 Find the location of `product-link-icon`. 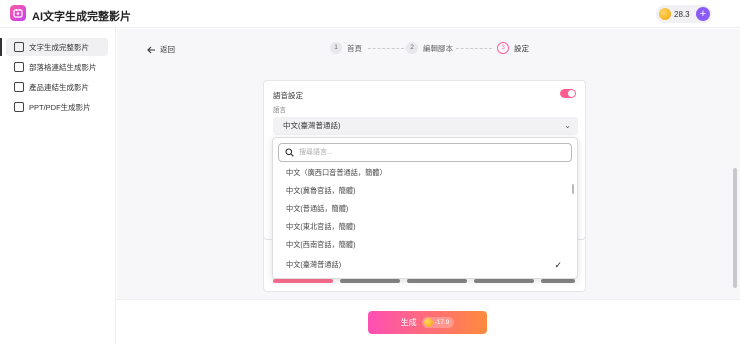

product-link-icon is located at coordinates (19, 87).